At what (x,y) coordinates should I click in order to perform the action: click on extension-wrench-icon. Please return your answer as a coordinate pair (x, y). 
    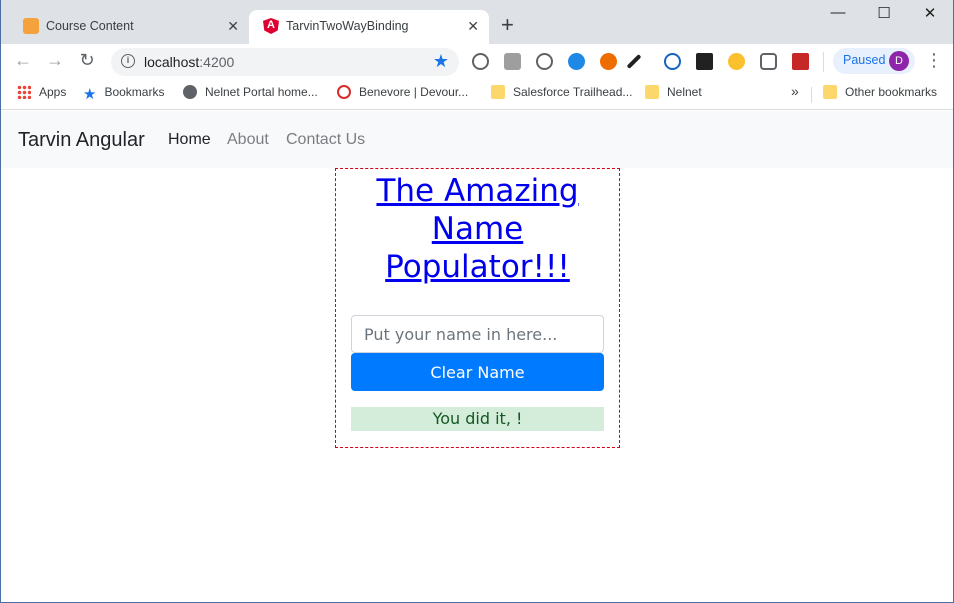
    Looking at the image, I should click on (634, 61).